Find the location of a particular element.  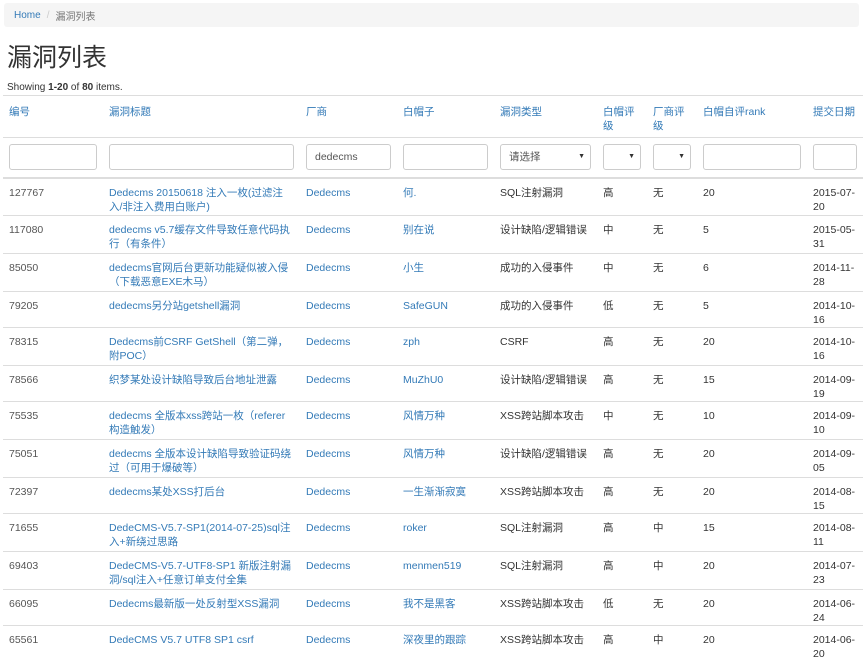

cell-id: 75535 is located at coordinates (53, 420).